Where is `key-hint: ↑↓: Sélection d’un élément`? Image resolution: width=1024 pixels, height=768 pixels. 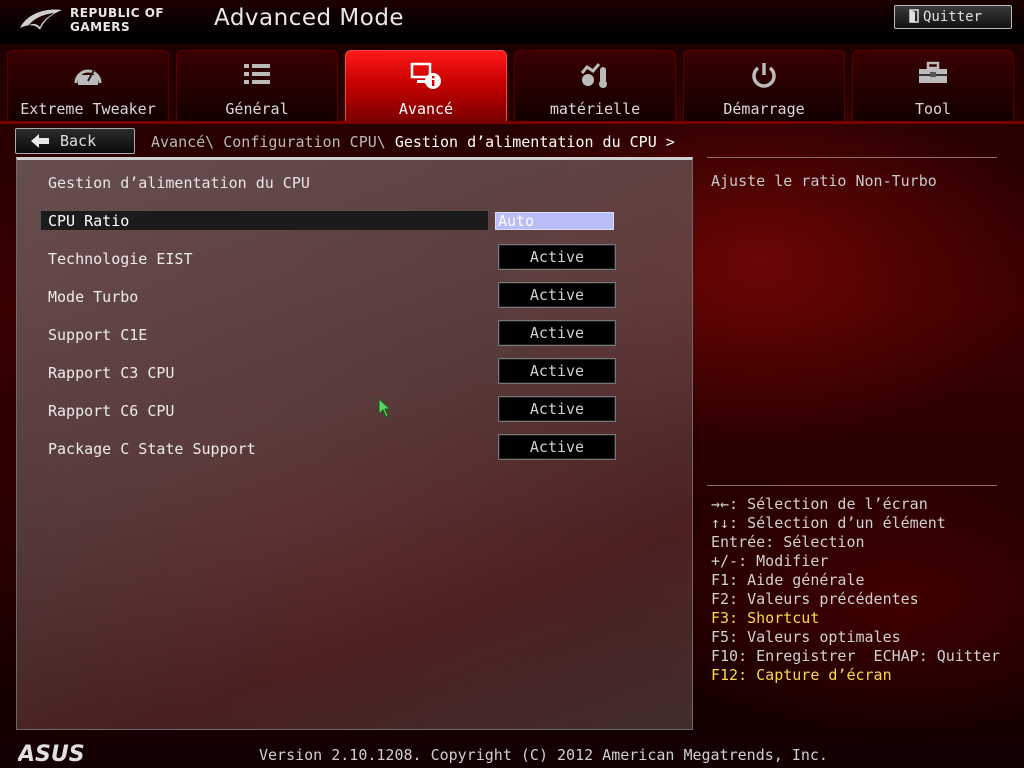 key-hint: ↑↓: Sélection d’un élément is located at coordinates (828, 523).